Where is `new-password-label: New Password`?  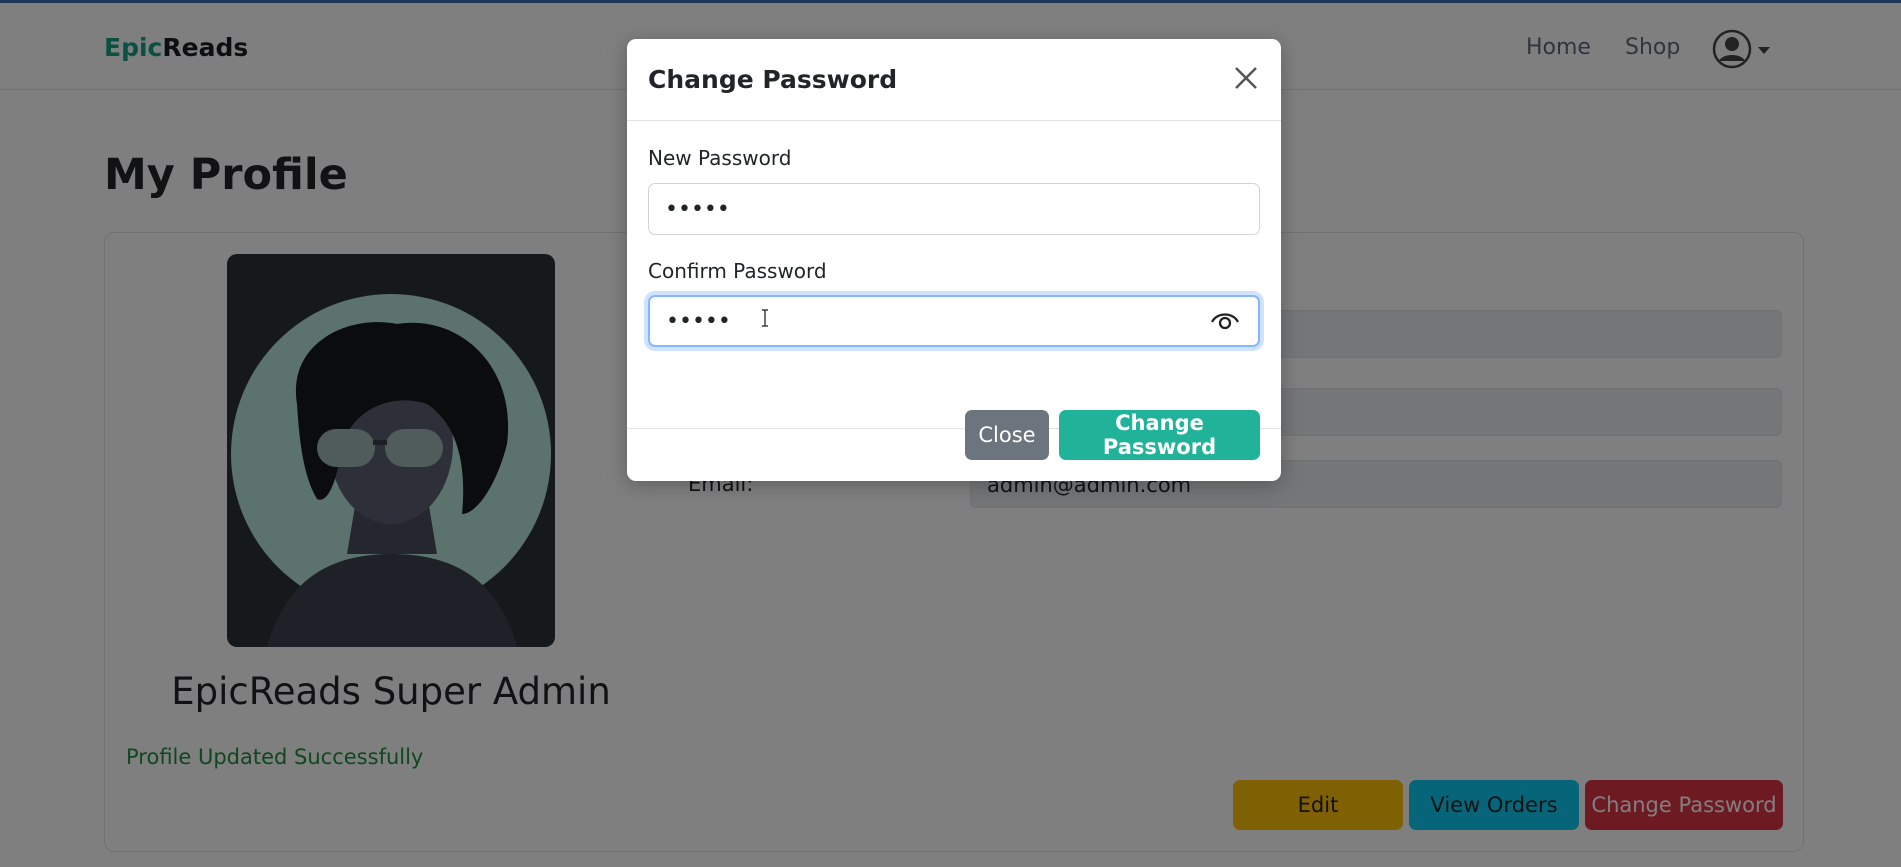 new-password-label: New Password is located at coordinates (720, 158).